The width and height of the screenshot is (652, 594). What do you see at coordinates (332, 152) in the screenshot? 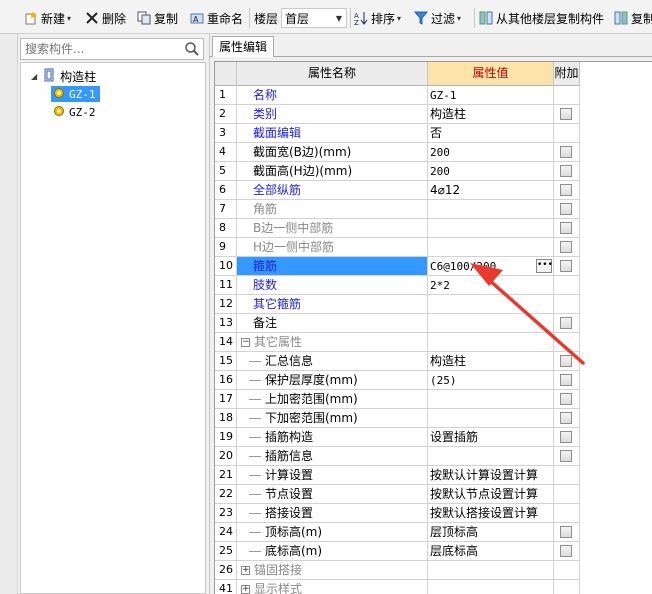
I see `property-name-cell: 截面宽(B边)(mm)` at bounding box center [332, 152].